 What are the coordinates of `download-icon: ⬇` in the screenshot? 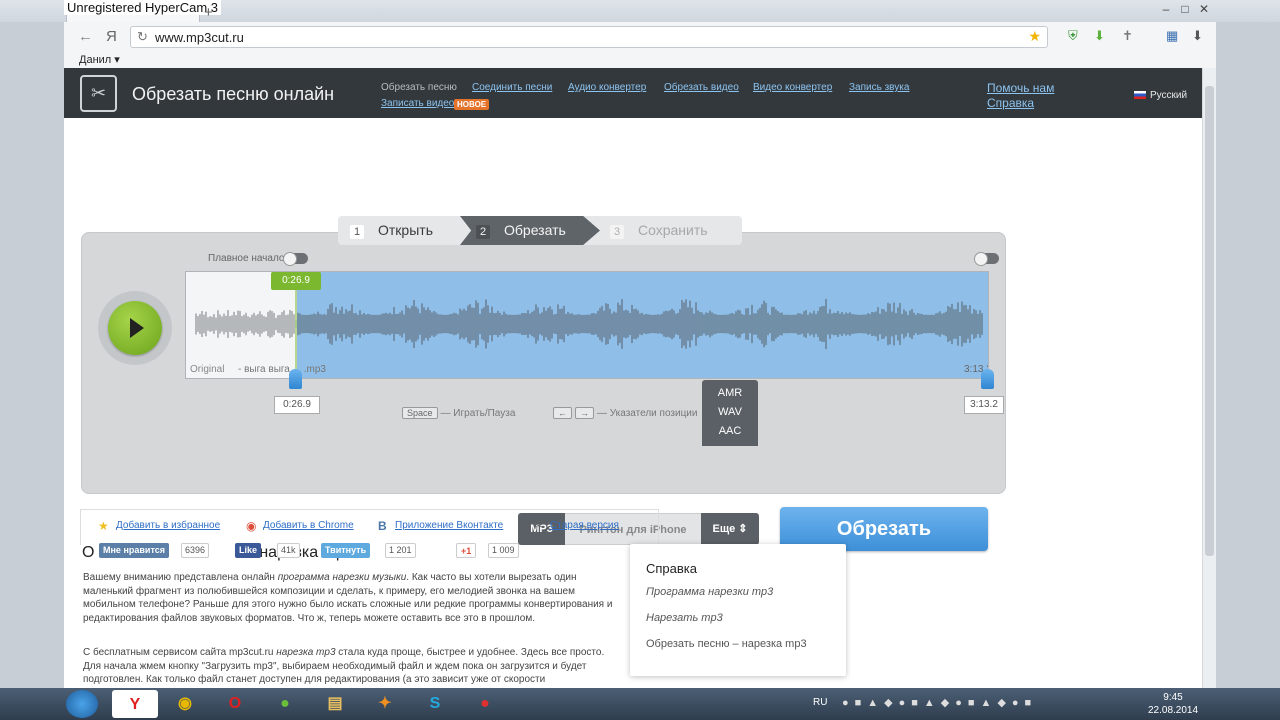 It's located at (1099, 36).